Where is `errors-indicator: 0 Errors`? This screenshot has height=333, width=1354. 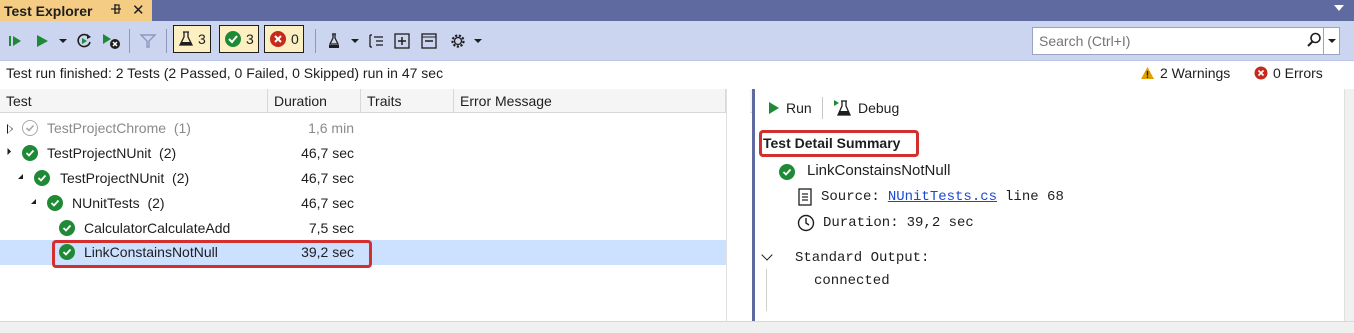 errors-indicator: 0 Errors is located at coordinates (1288, 73).